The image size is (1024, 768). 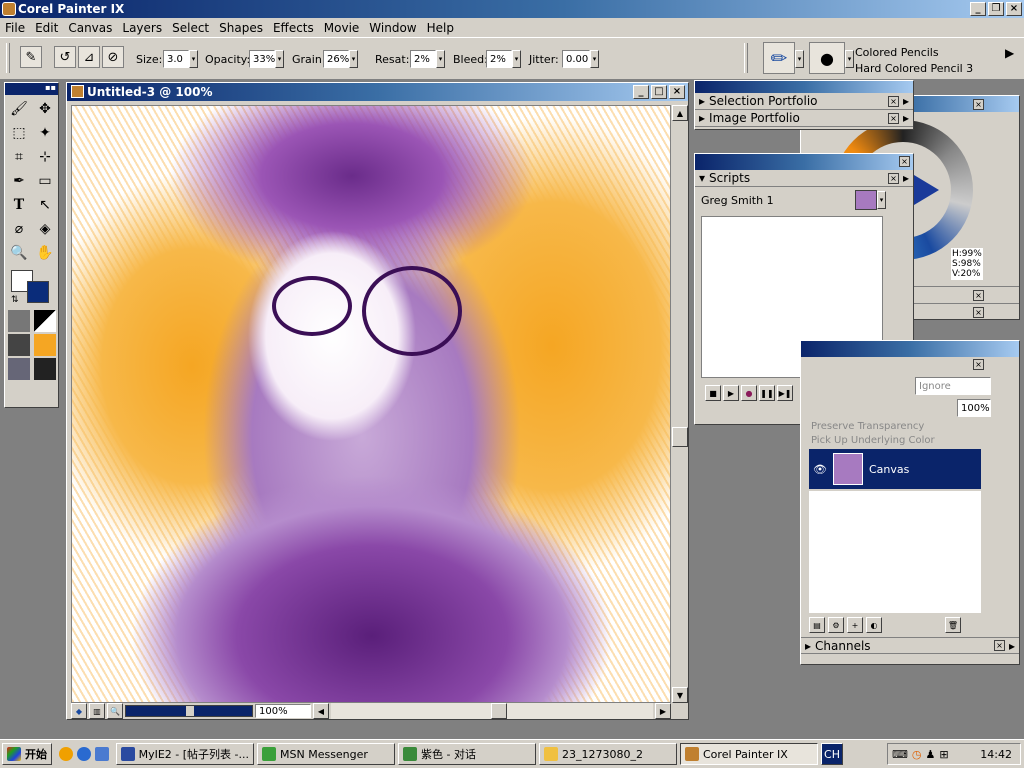 What do you see at coordinates (900, 754) in the screenshot?
I see `keyboard-icon: ⌨` at bounding box center [900, 754].